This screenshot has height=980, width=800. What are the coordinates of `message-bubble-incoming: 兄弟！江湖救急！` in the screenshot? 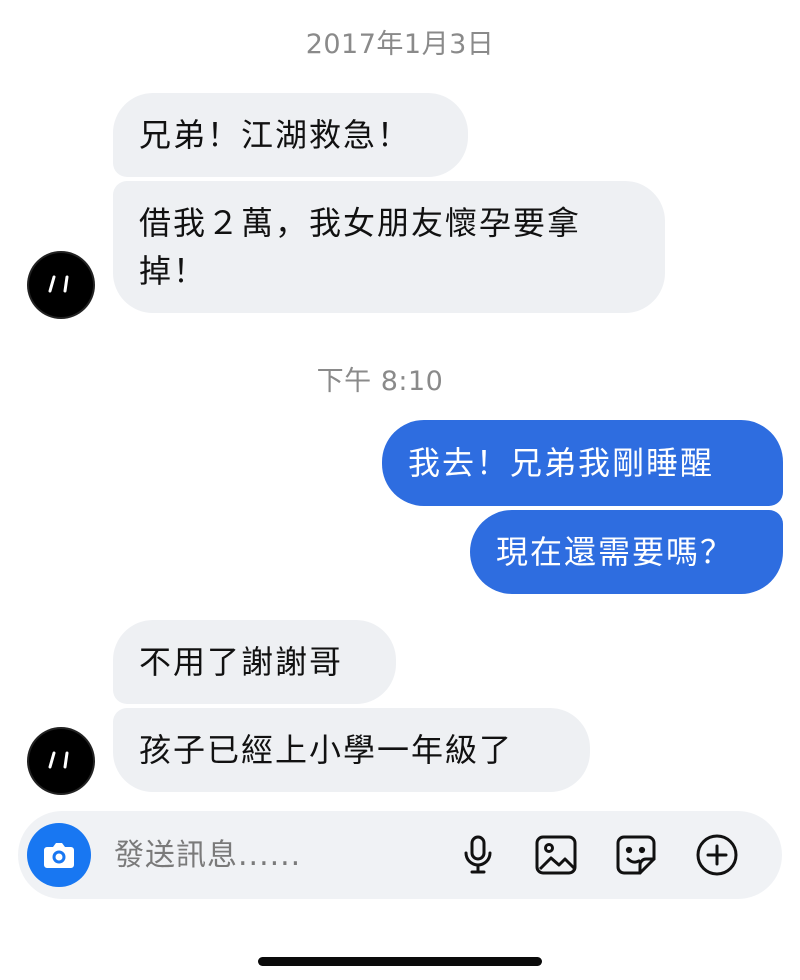 It's located at (290, 135).